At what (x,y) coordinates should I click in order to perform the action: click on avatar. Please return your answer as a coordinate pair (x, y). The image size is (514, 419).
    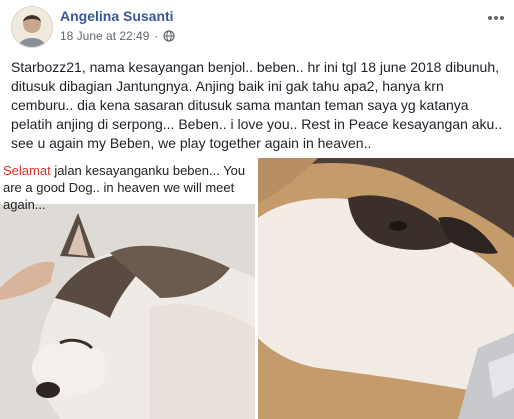
    Looking at the image, I should click on (32, 27).